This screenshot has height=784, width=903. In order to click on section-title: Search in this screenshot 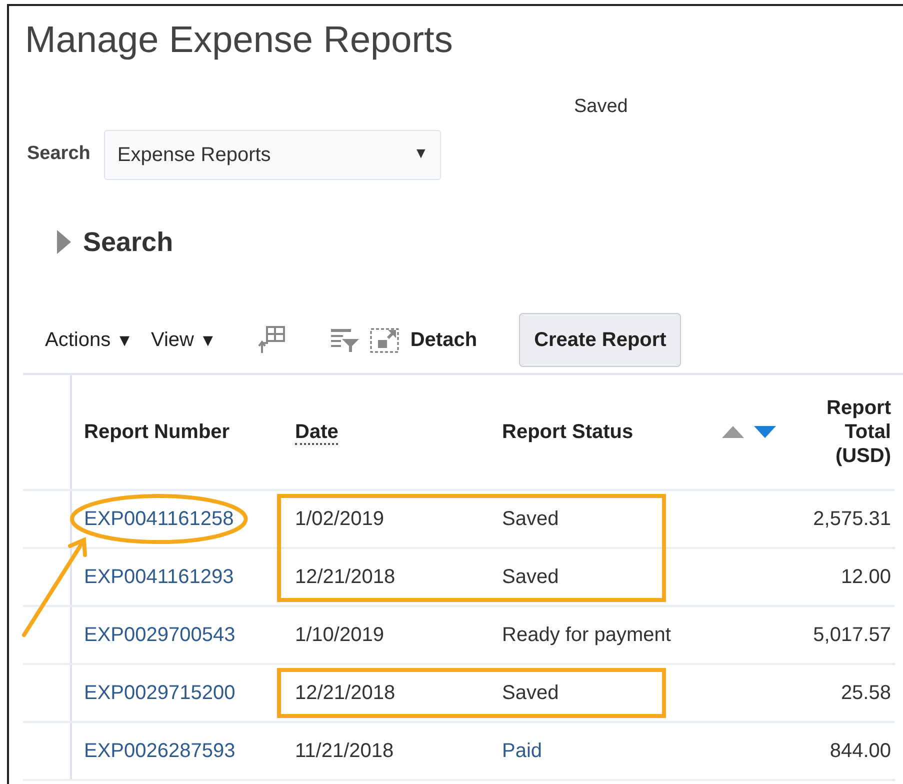, I will do `click(128, 242)`.